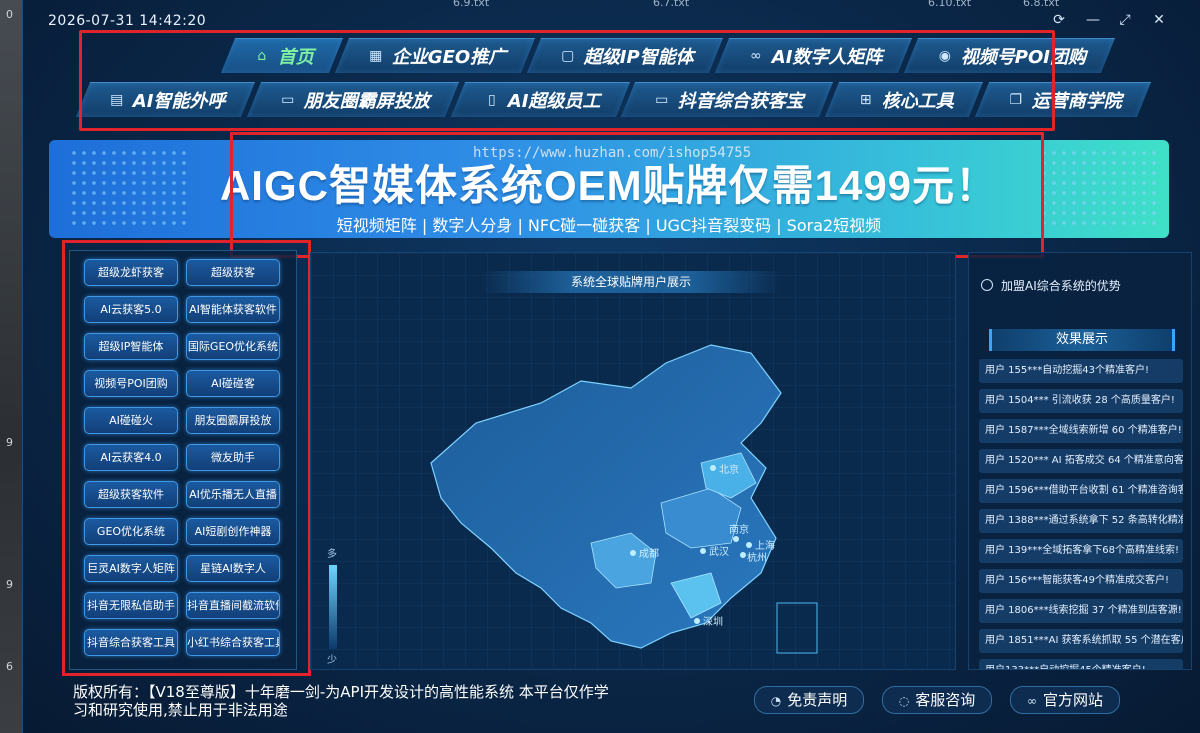  I want to click on support-label: 客服咨询, so click(945, 700).